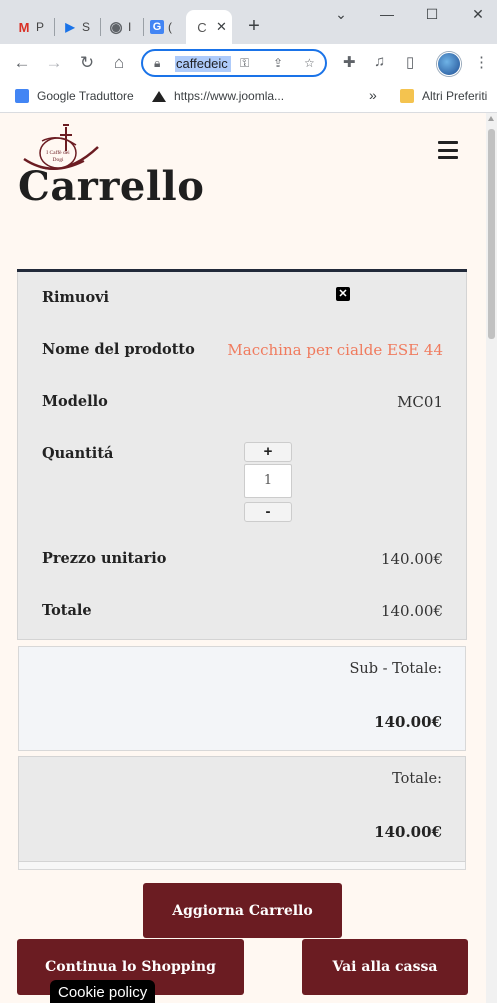 The height and width of the screenshot is (1003, 497). I want to click on star-icon: ☆, so click(309, 63).